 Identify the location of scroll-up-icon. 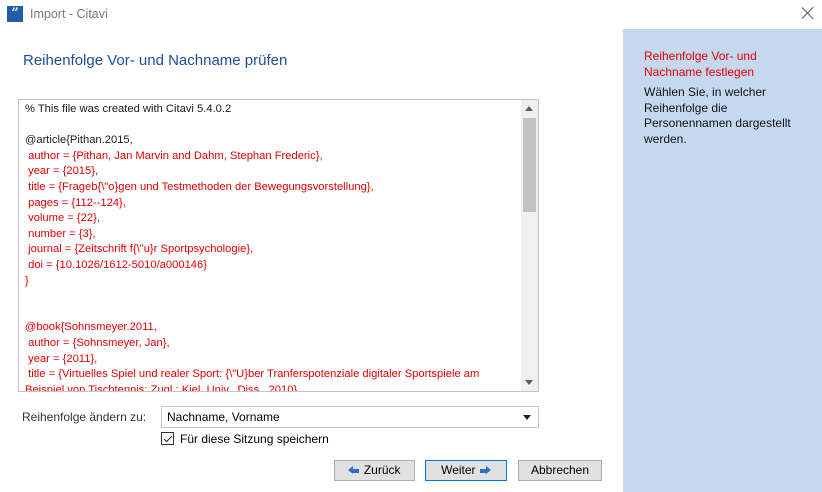
(529, 108).